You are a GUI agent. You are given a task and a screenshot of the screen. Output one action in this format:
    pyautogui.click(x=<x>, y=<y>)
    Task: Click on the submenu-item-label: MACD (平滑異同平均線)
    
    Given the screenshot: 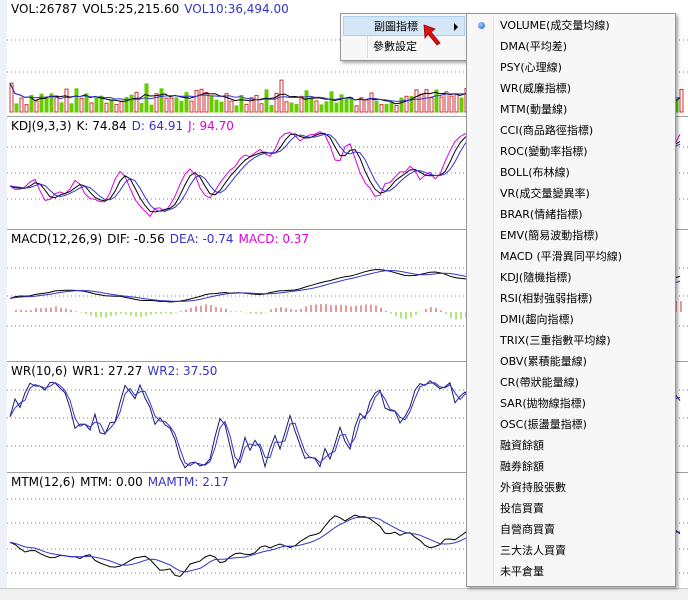 What is the action you would take?
    pyautogui.click(x=561, y=256)
    